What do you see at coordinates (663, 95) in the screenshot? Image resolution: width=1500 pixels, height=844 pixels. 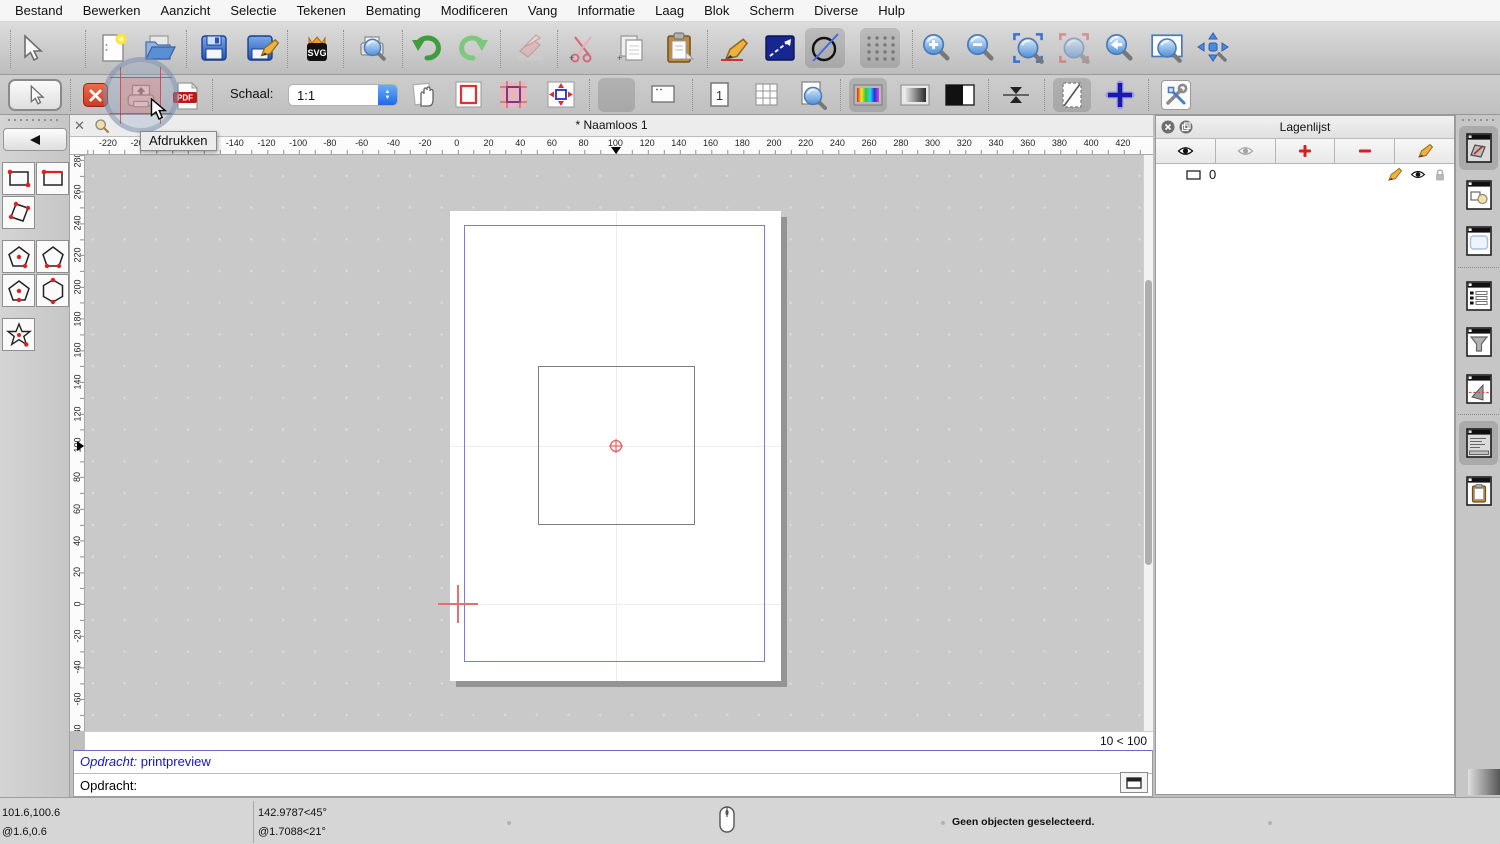 I see `landscape-page-button` at bounding box center [663, 95].